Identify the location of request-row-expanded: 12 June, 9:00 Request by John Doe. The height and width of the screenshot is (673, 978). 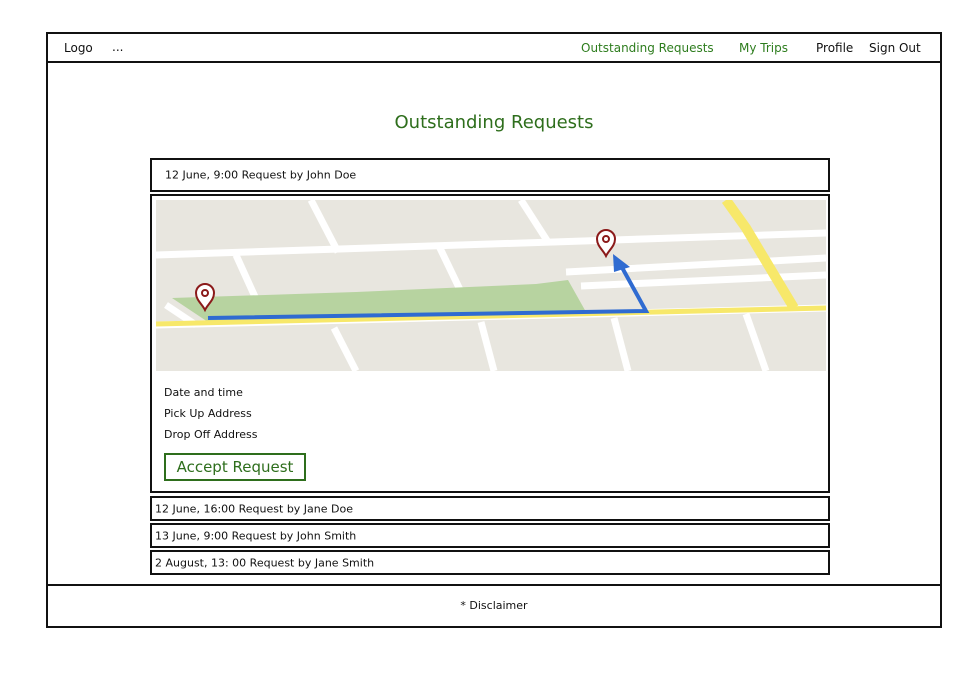
(490, 175).